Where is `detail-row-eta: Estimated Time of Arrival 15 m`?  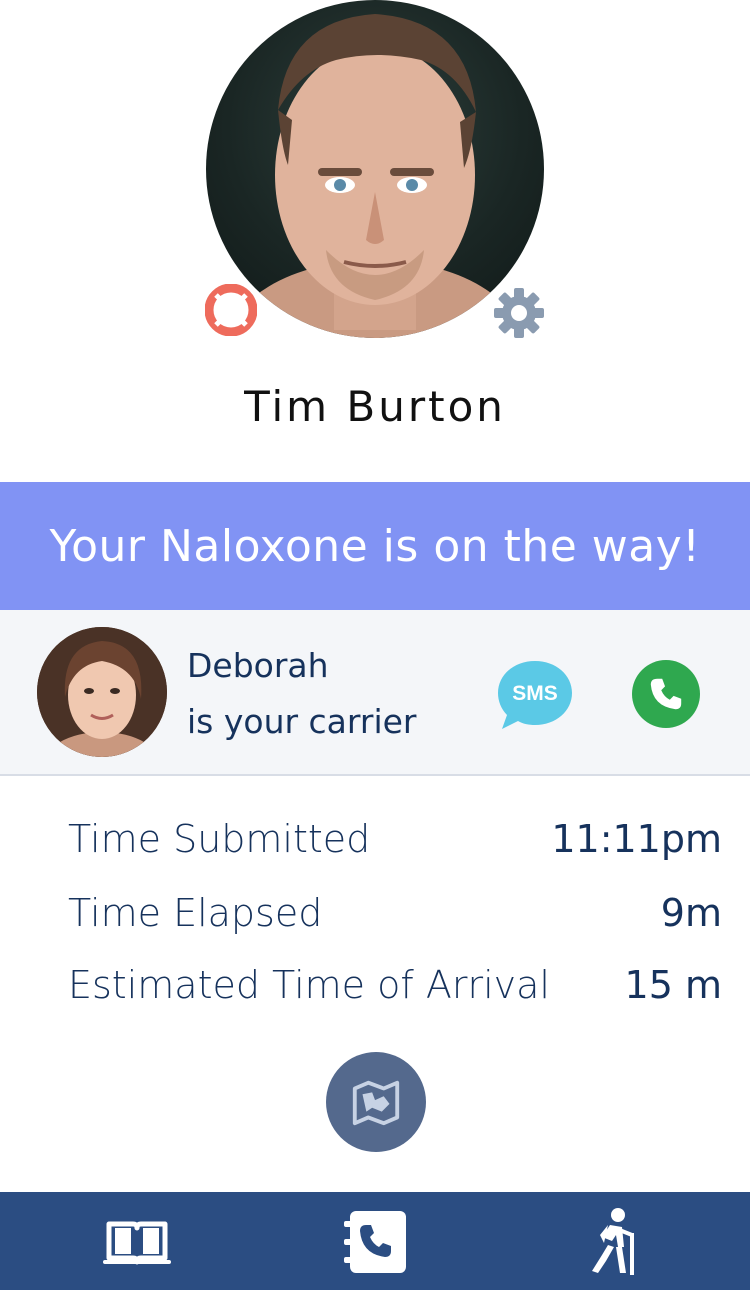
detail-row-eta: Estimated Time of Arrival 15 m is located at coordinates (395, 988).